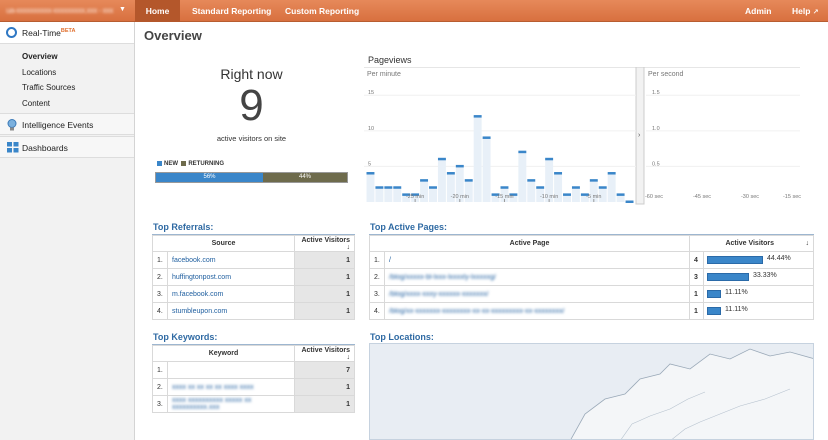 Image resolution: width=828 pixels, height=440 pixels. What do you see at coordinates (183, 227) in the screenshot?
I see `top-referrals-title: Top Referrals:` at bounding box center [183, 227].